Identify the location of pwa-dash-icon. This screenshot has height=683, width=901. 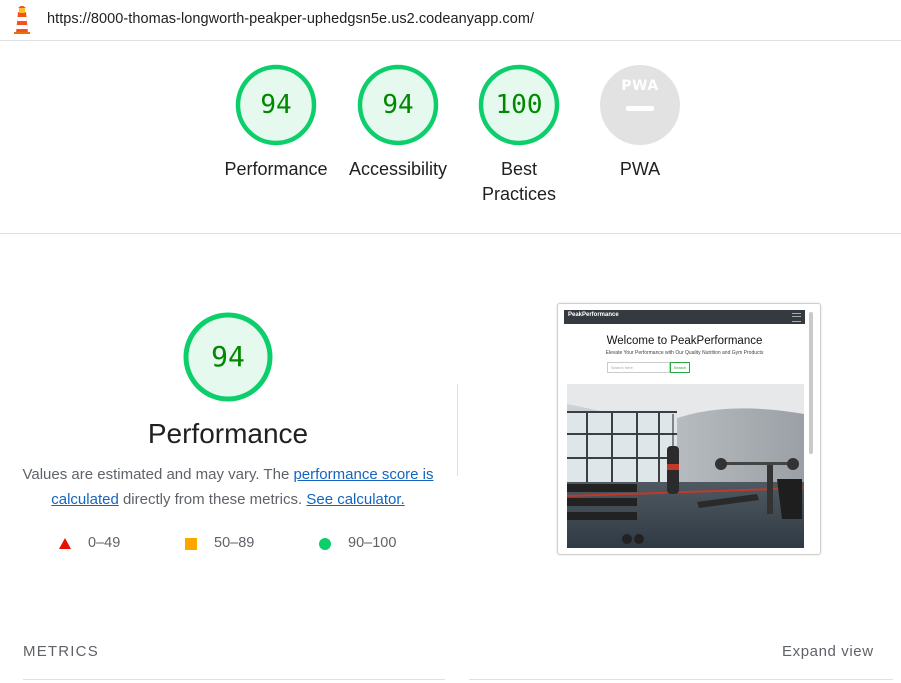
(640, 108).